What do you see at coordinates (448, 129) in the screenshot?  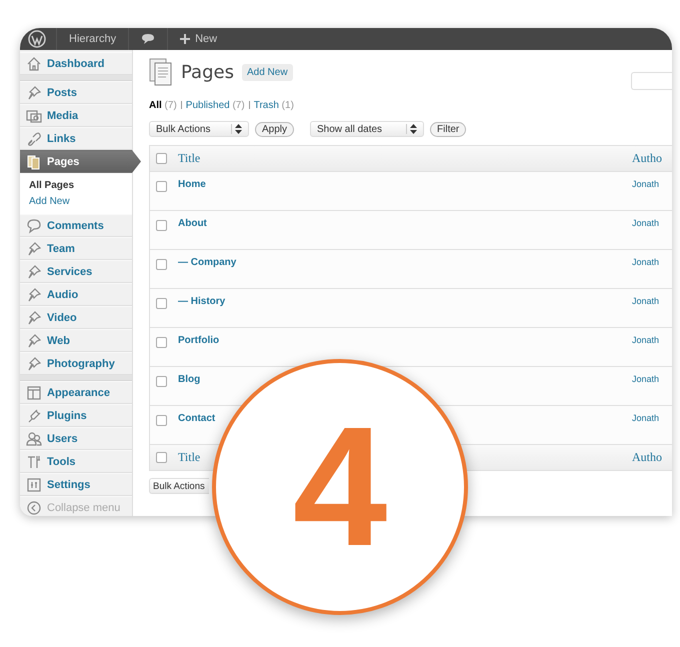 I see `filter-button: Filter` at bounding box center [448, 129].